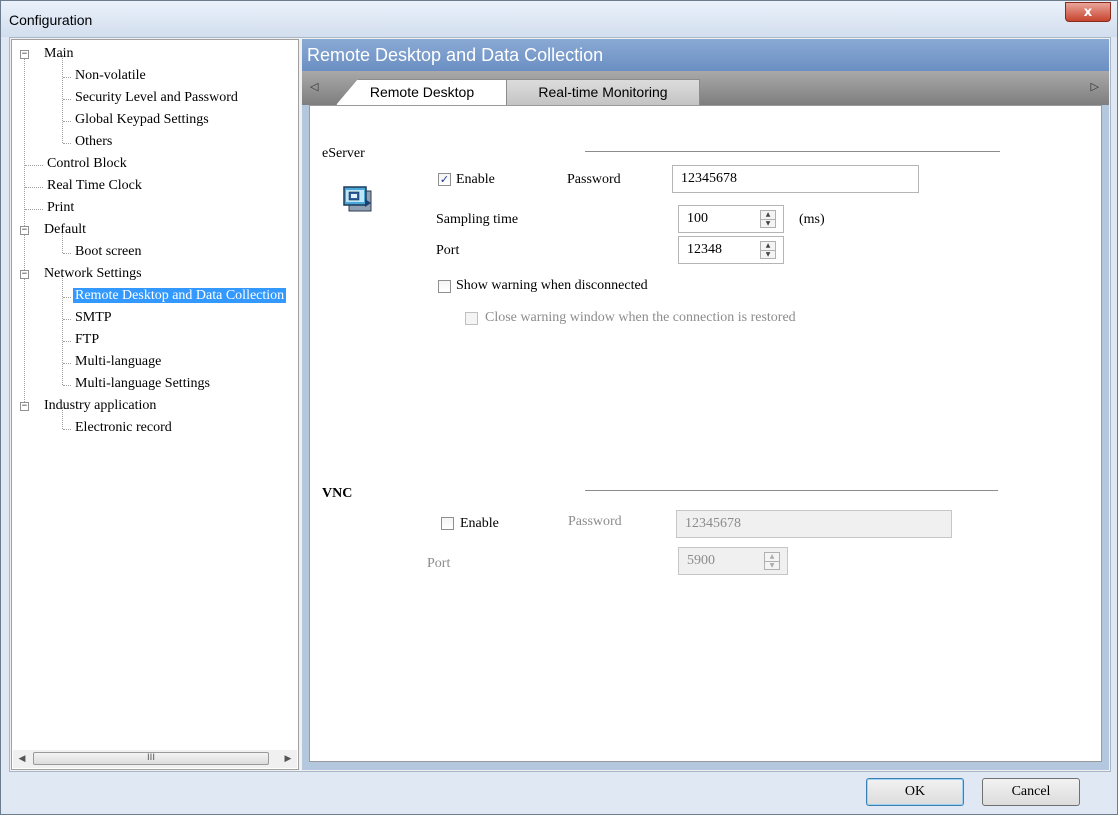 This screenshot has height=817, width=1120. I want to click on tree-item-label: Print, so click(61, 207).